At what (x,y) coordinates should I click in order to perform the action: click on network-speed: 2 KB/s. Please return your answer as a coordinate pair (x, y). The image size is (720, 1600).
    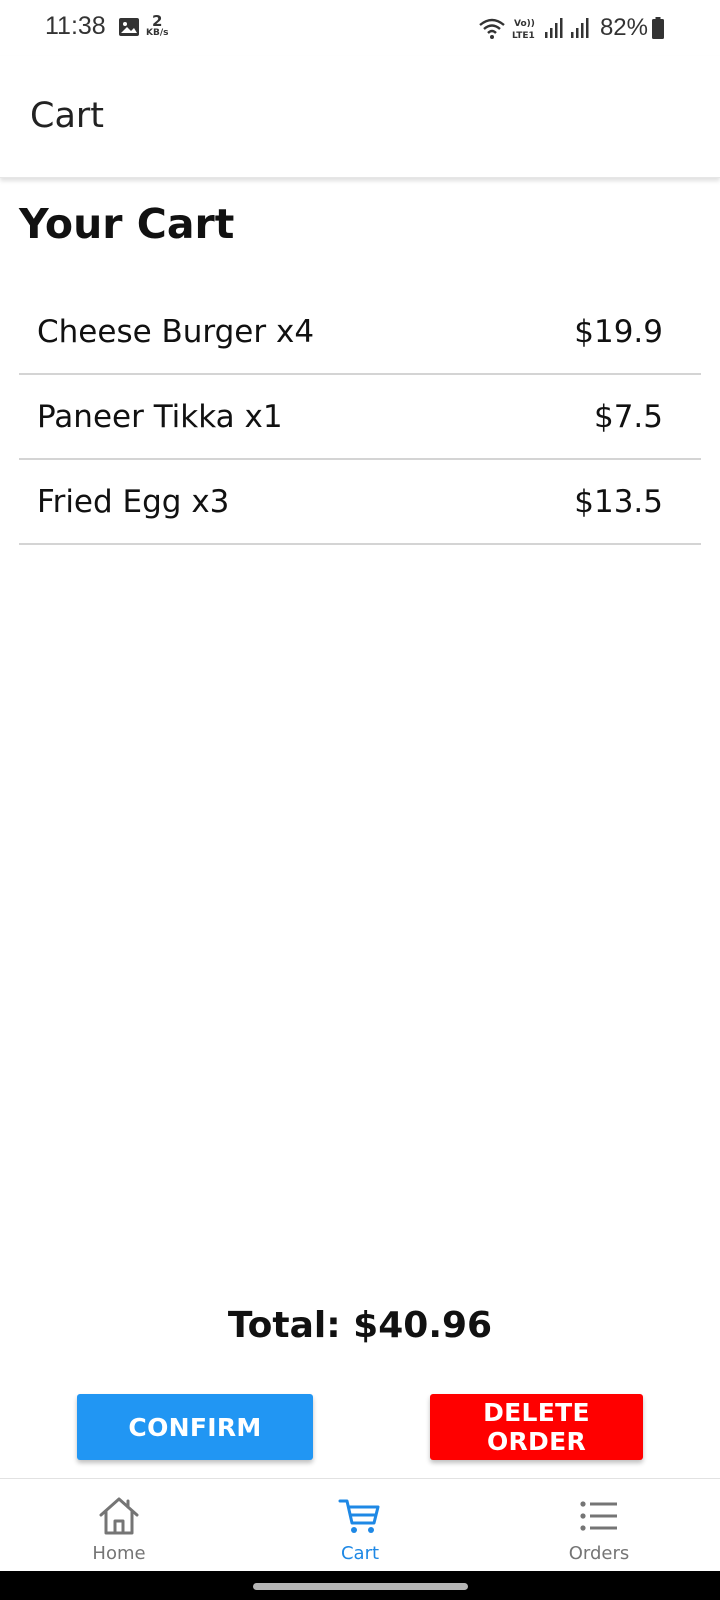
    Looking at the image, I should click on (157, 25).